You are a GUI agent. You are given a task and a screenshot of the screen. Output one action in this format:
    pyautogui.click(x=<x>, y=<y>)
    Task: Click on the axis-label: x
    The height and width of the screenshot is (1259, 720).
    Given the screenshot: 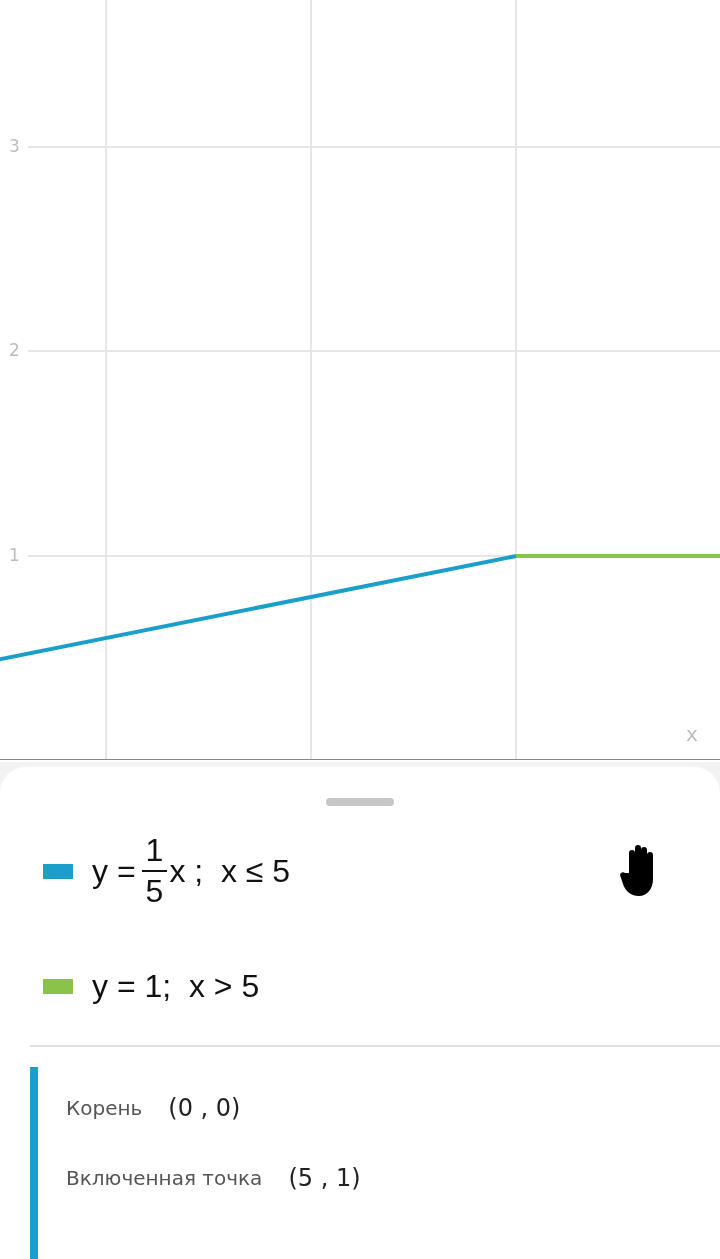 What is the action you would take?
    pyautogui.click(x=692, y=734)
    